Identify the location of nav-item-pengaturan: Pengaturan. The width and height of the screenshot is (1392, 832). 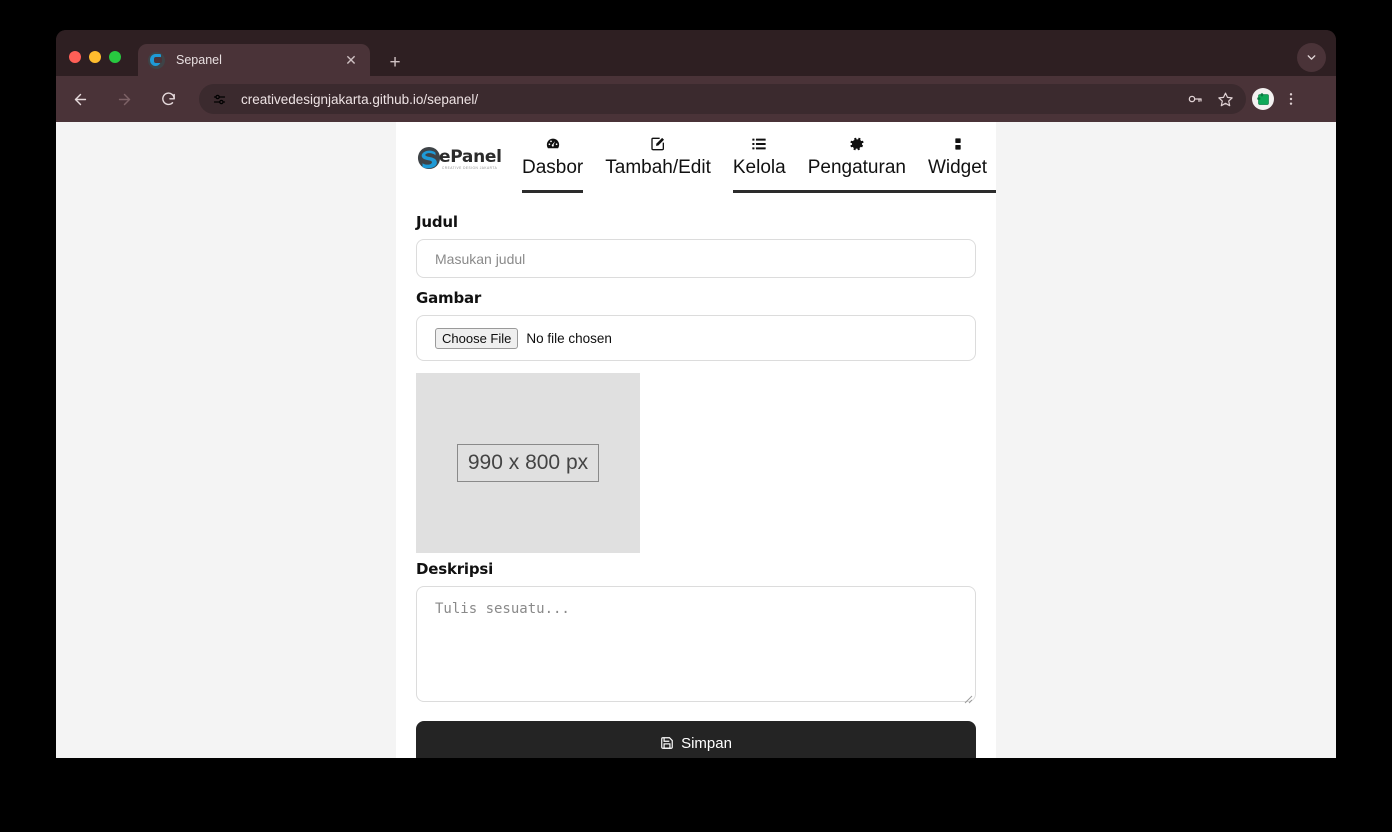
(857, 157).